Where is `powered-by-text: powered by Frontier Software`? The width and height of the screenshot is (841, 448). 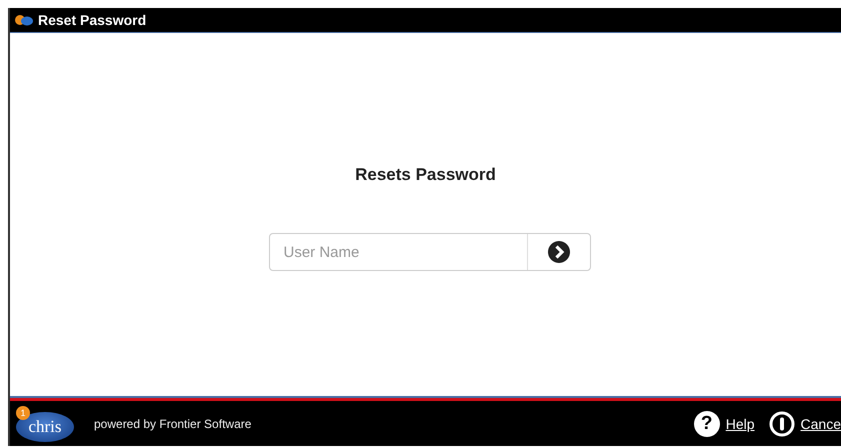
powered-by-text: powered by Frontier Software is located at coordinates (173, 423).